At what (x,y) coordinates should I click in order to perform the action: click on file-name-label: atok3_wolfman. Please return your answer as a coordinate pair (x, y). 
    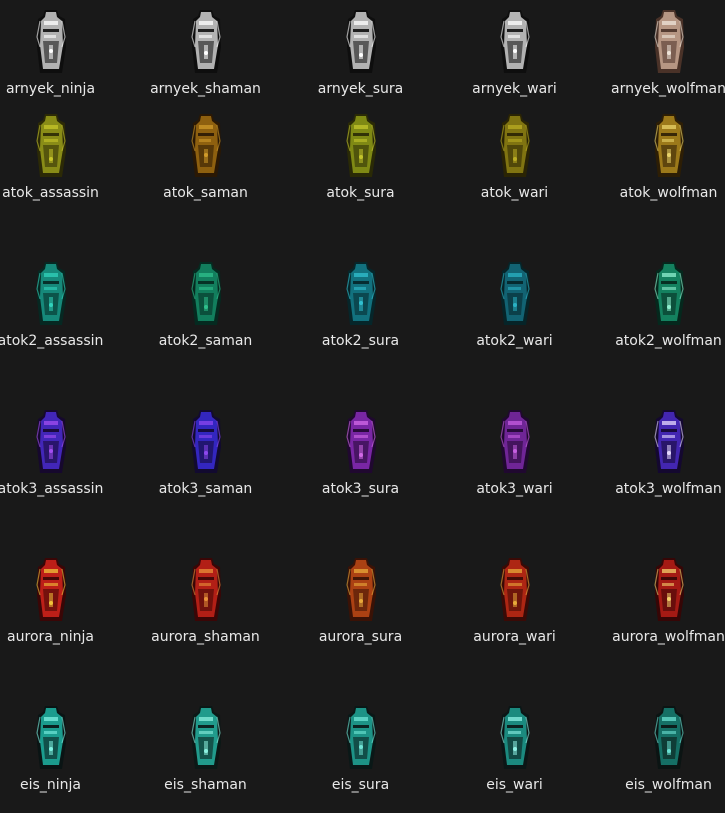
    Looking at the image, I should click on (668, 489).